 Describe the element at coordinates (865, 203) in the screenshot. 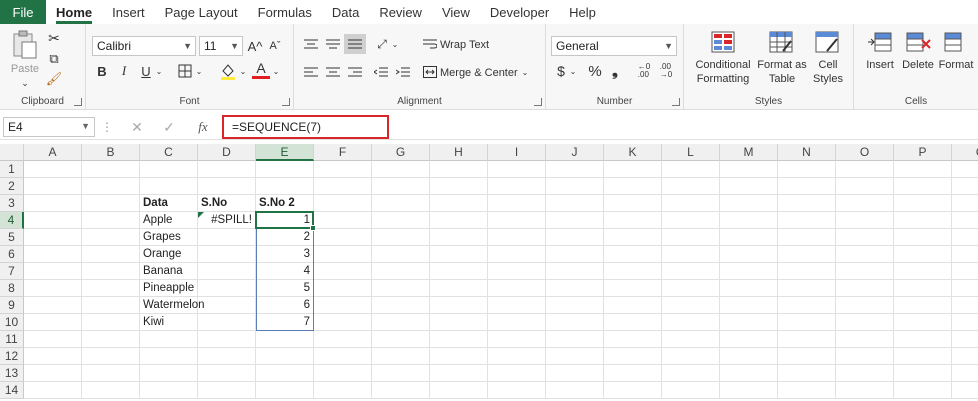

I see `cell-o3` at that location.